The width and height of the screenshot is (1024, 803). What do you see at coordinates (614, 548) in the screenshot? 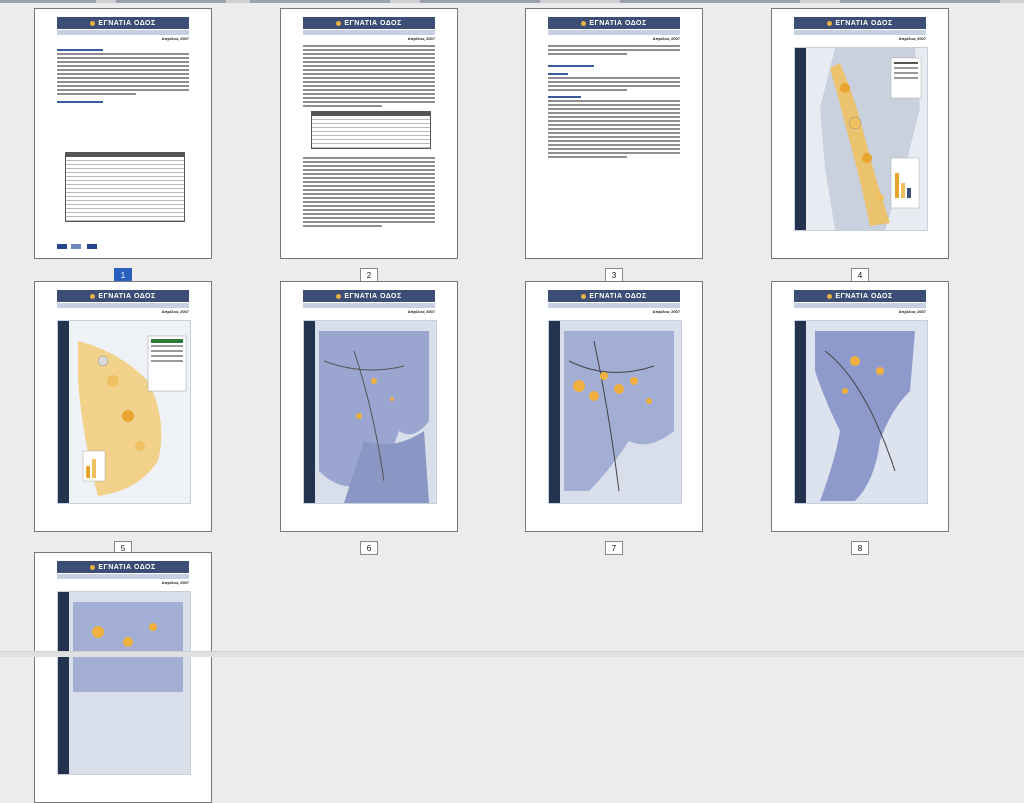
I see `page-number-label: 7` at bounding box center [614, 548].